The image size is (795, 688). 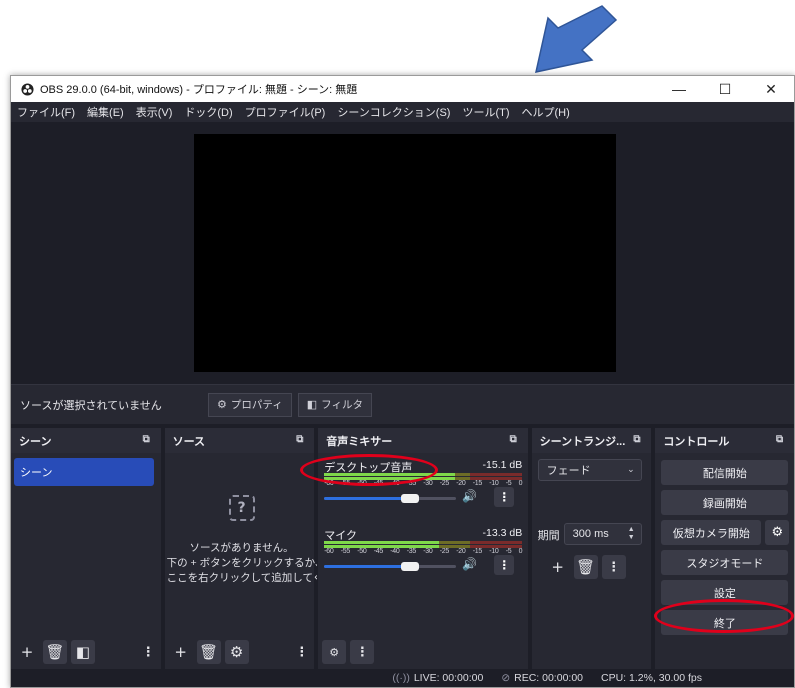 I want to click on start-recording-button: 録画開始, so click(x=725, y=502).